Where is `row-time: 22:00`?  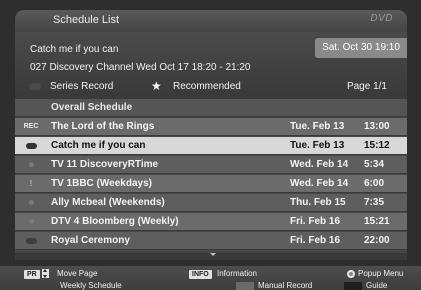
row-time: 22:00 is located at coordinates (377, 240).